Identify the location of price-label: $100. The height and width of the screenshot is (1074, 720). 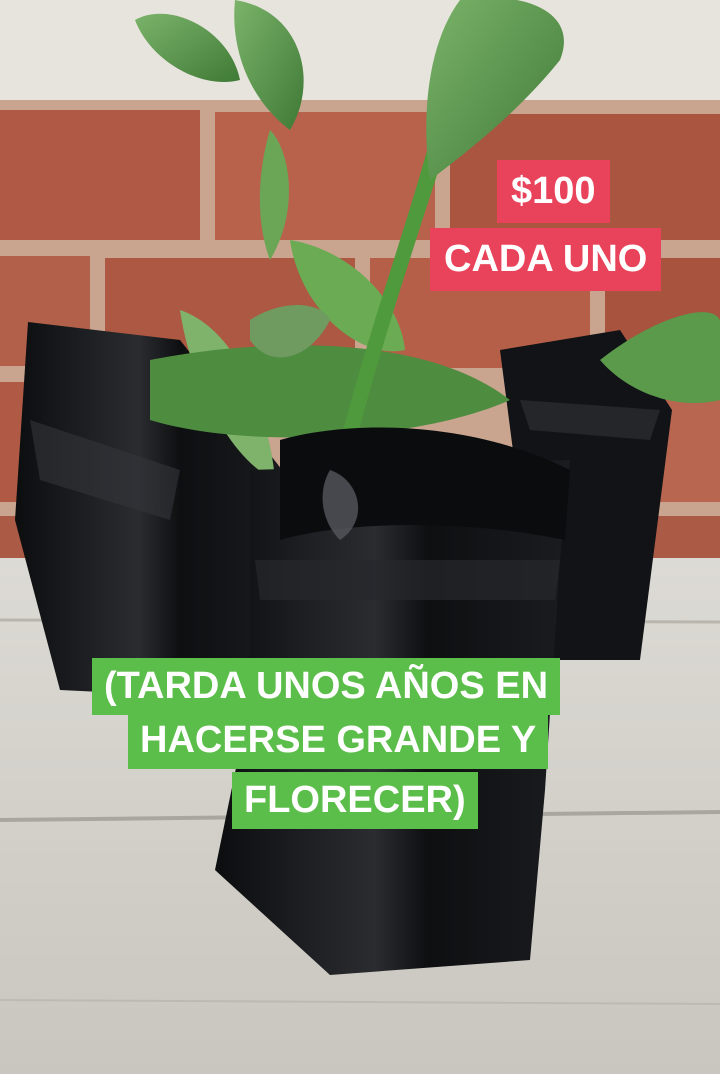
(553, 191).